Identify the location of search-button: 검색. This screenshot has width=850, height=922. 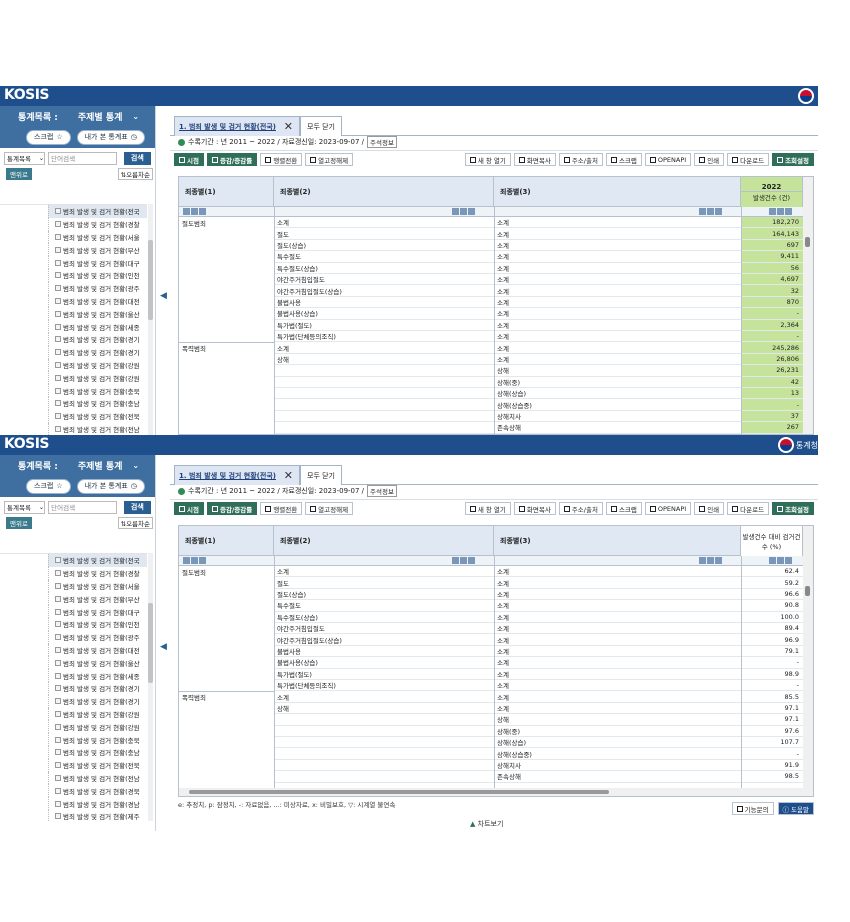
(137, 507).